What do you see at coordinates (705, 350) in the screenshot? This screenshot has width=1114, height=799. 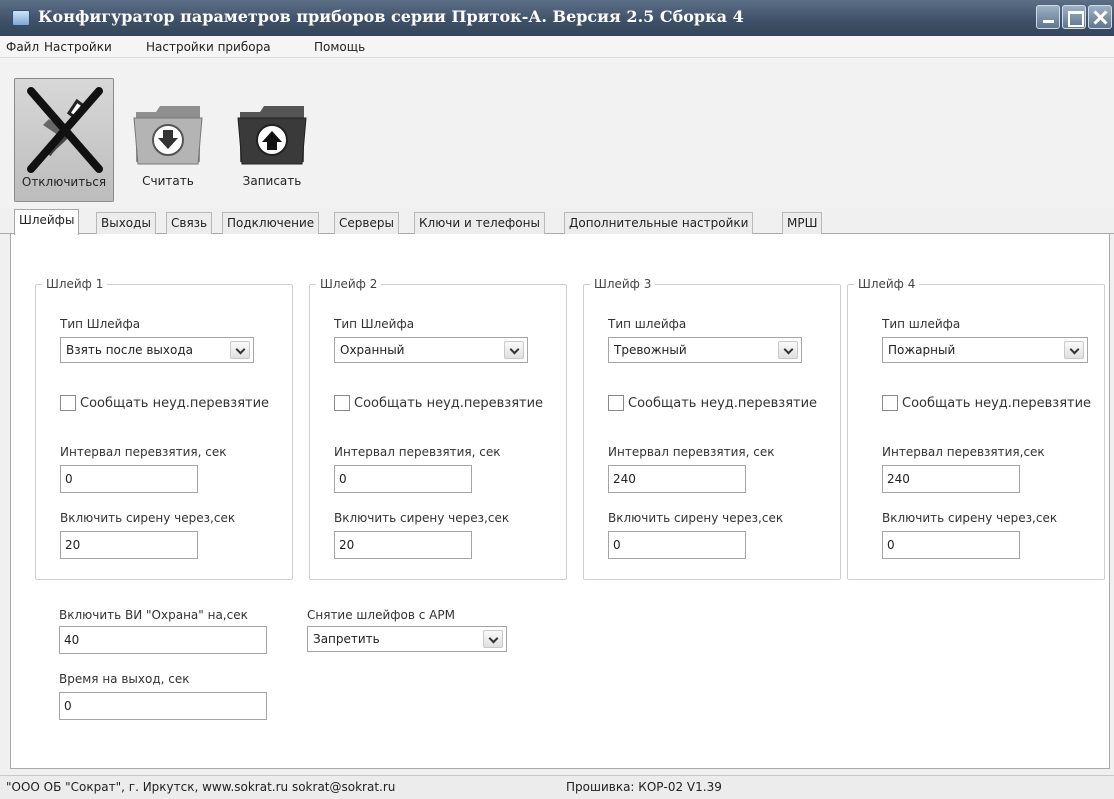 I see `loop-type-select: Тревожный` at bounding box center [705, 350].